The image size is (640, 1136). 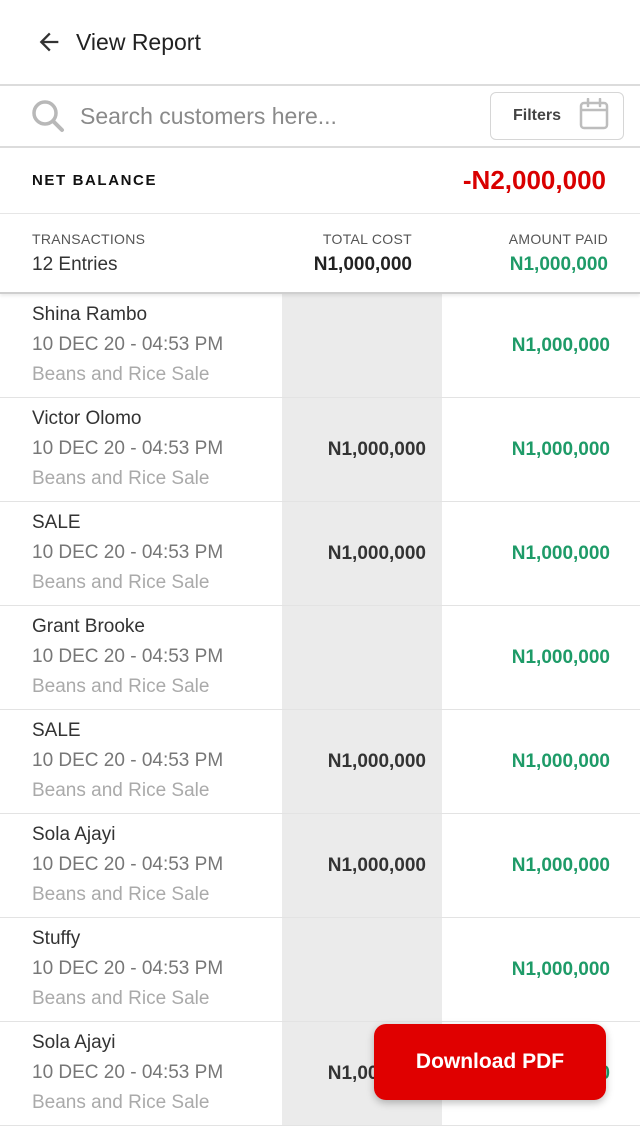 What do you see at coordinates (362, 264) in the screenshot?
I see `total-cost-value: N1,000,000` at bounding box center [362, 264].